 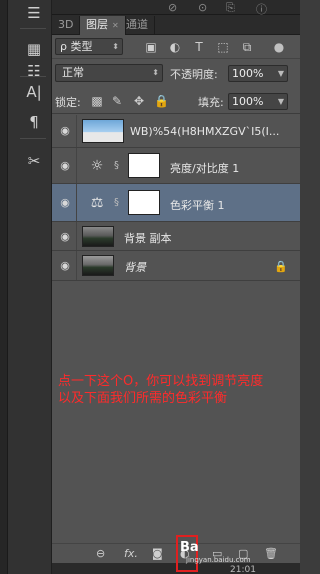 I want to click on adjustments-tool-icon: ☰, so click(x=34, y=13).